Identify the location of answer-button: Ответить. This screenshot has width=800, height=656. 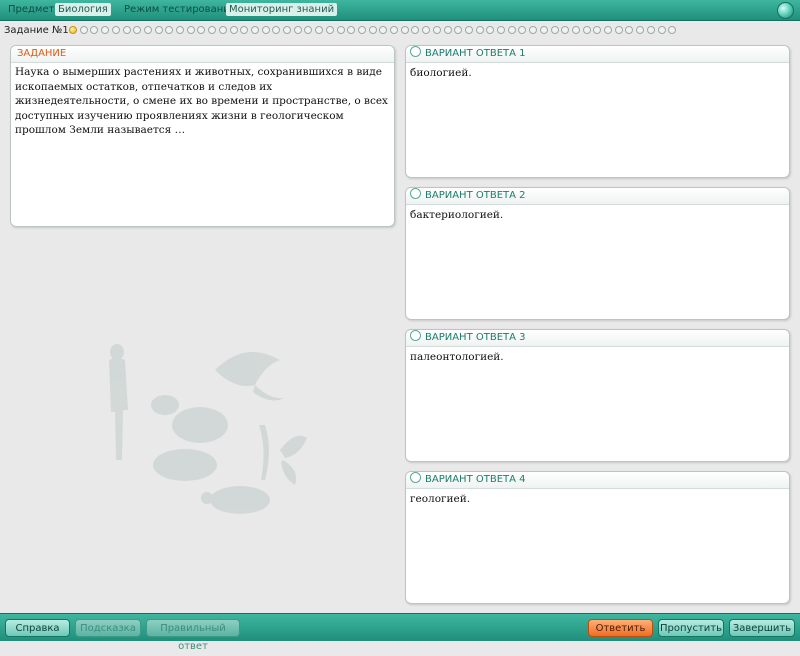
(620, 628).